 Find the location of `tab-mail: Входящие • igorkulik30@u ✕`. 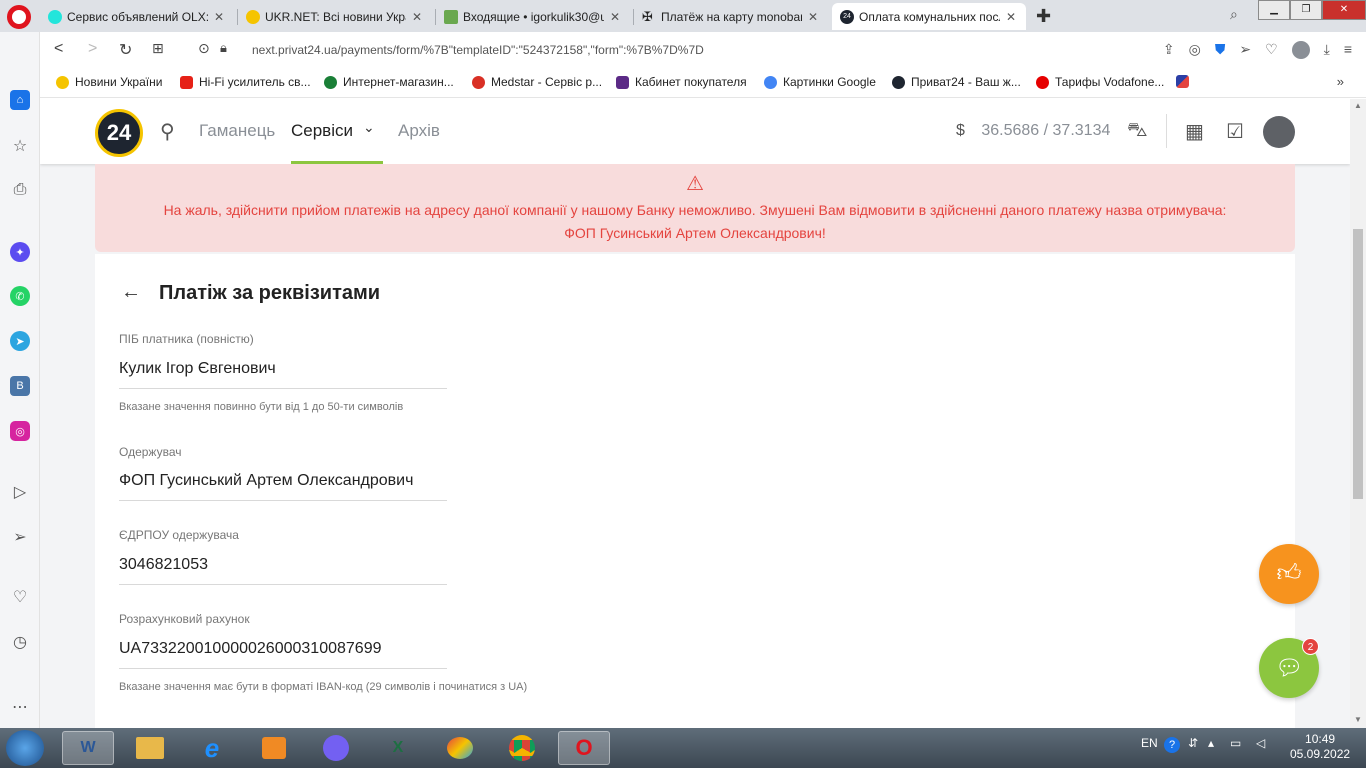

tab-mail: Входящие • igorkulik30@u ✕ is located at coordinates (533, 16).